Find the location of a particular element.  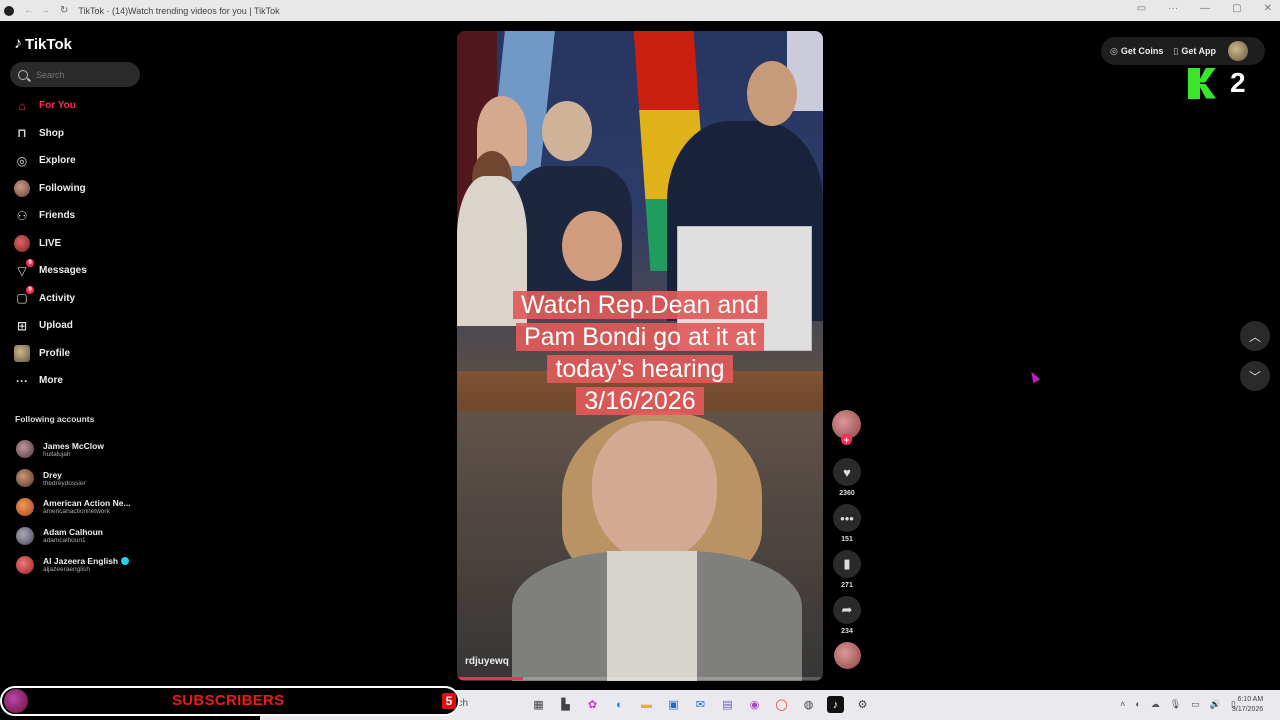

tray-app-icon: ◐ is located at coordinates (1137, 704).